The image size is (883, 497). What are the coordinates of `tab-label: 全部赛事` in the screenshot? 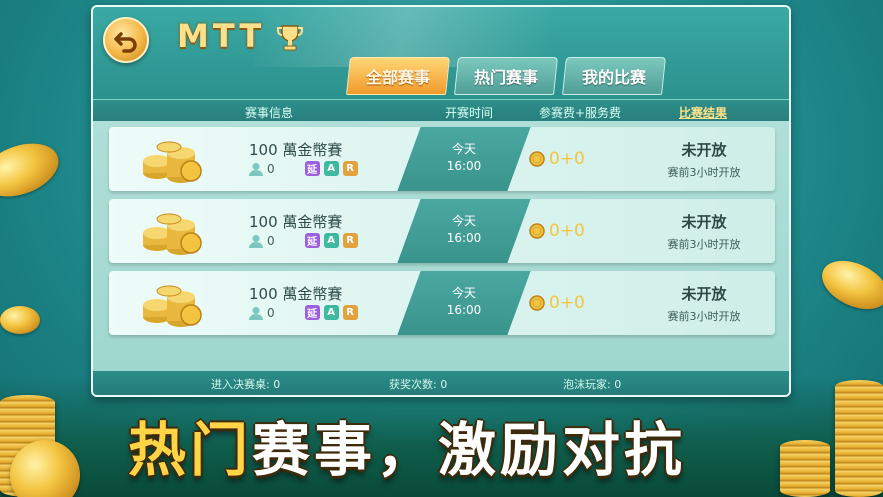 It's located at (397, 77).